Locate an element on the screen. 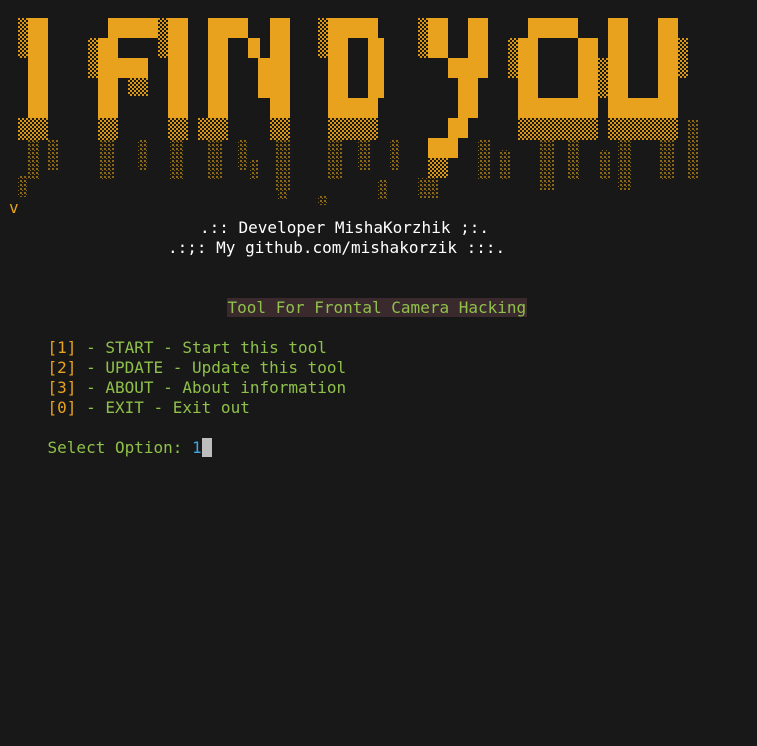 Image resolution: width=757 pixels, height=746 pixels. prompt-label: Select Option: is located at coordinates (120, 447).